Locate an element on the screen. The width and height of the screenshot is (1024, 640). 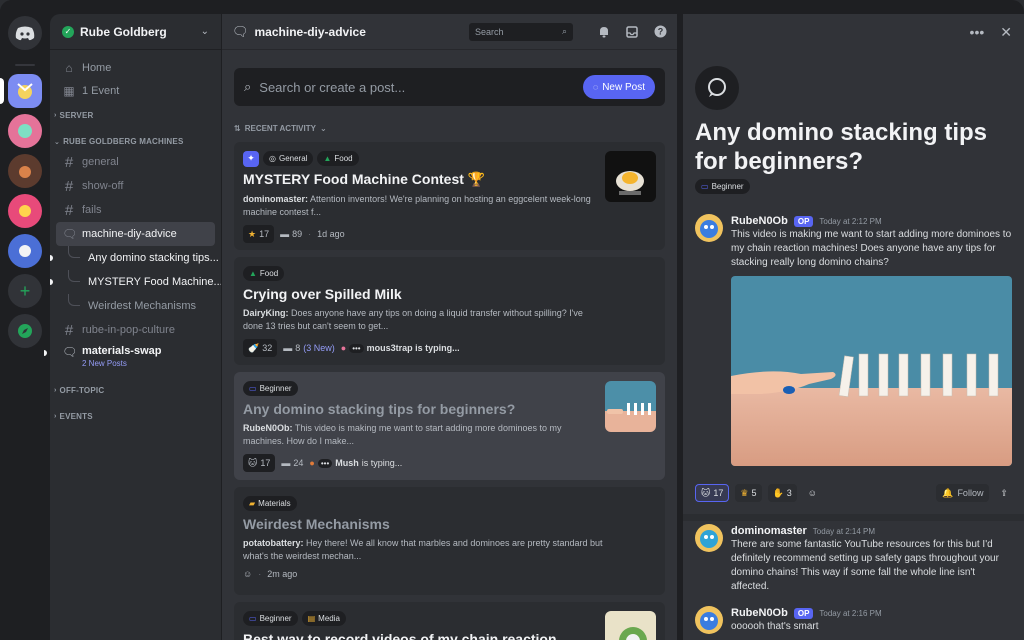
inbox-icon is located at coordinates (632, 32).